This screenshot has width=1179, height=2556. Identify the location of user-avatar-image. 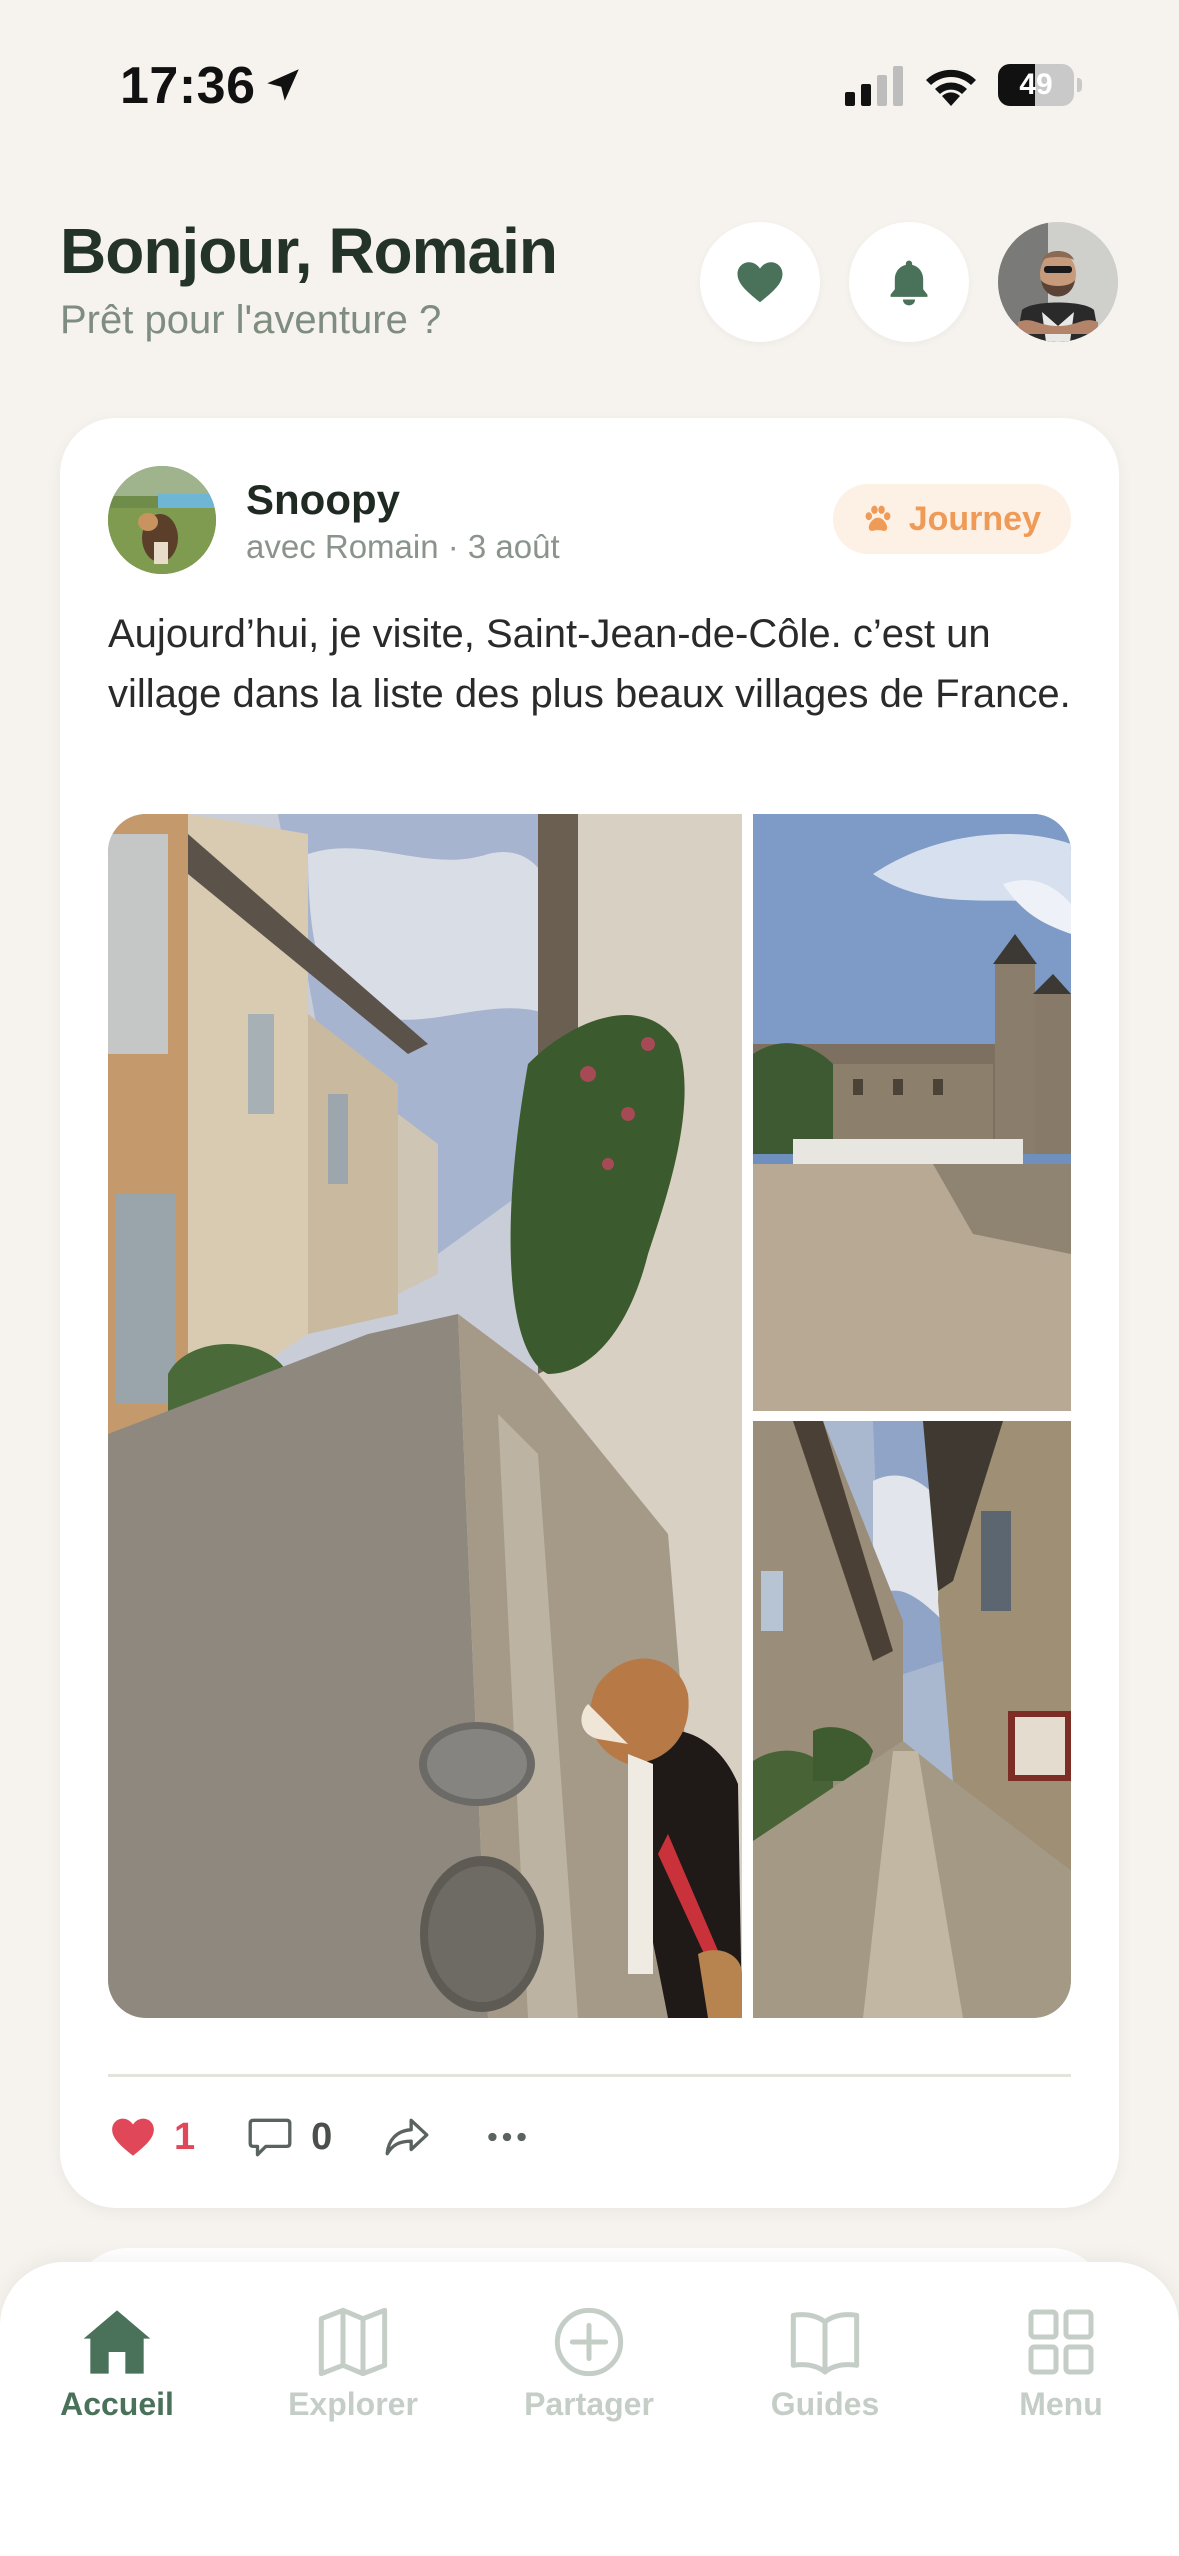
(1058, 282).